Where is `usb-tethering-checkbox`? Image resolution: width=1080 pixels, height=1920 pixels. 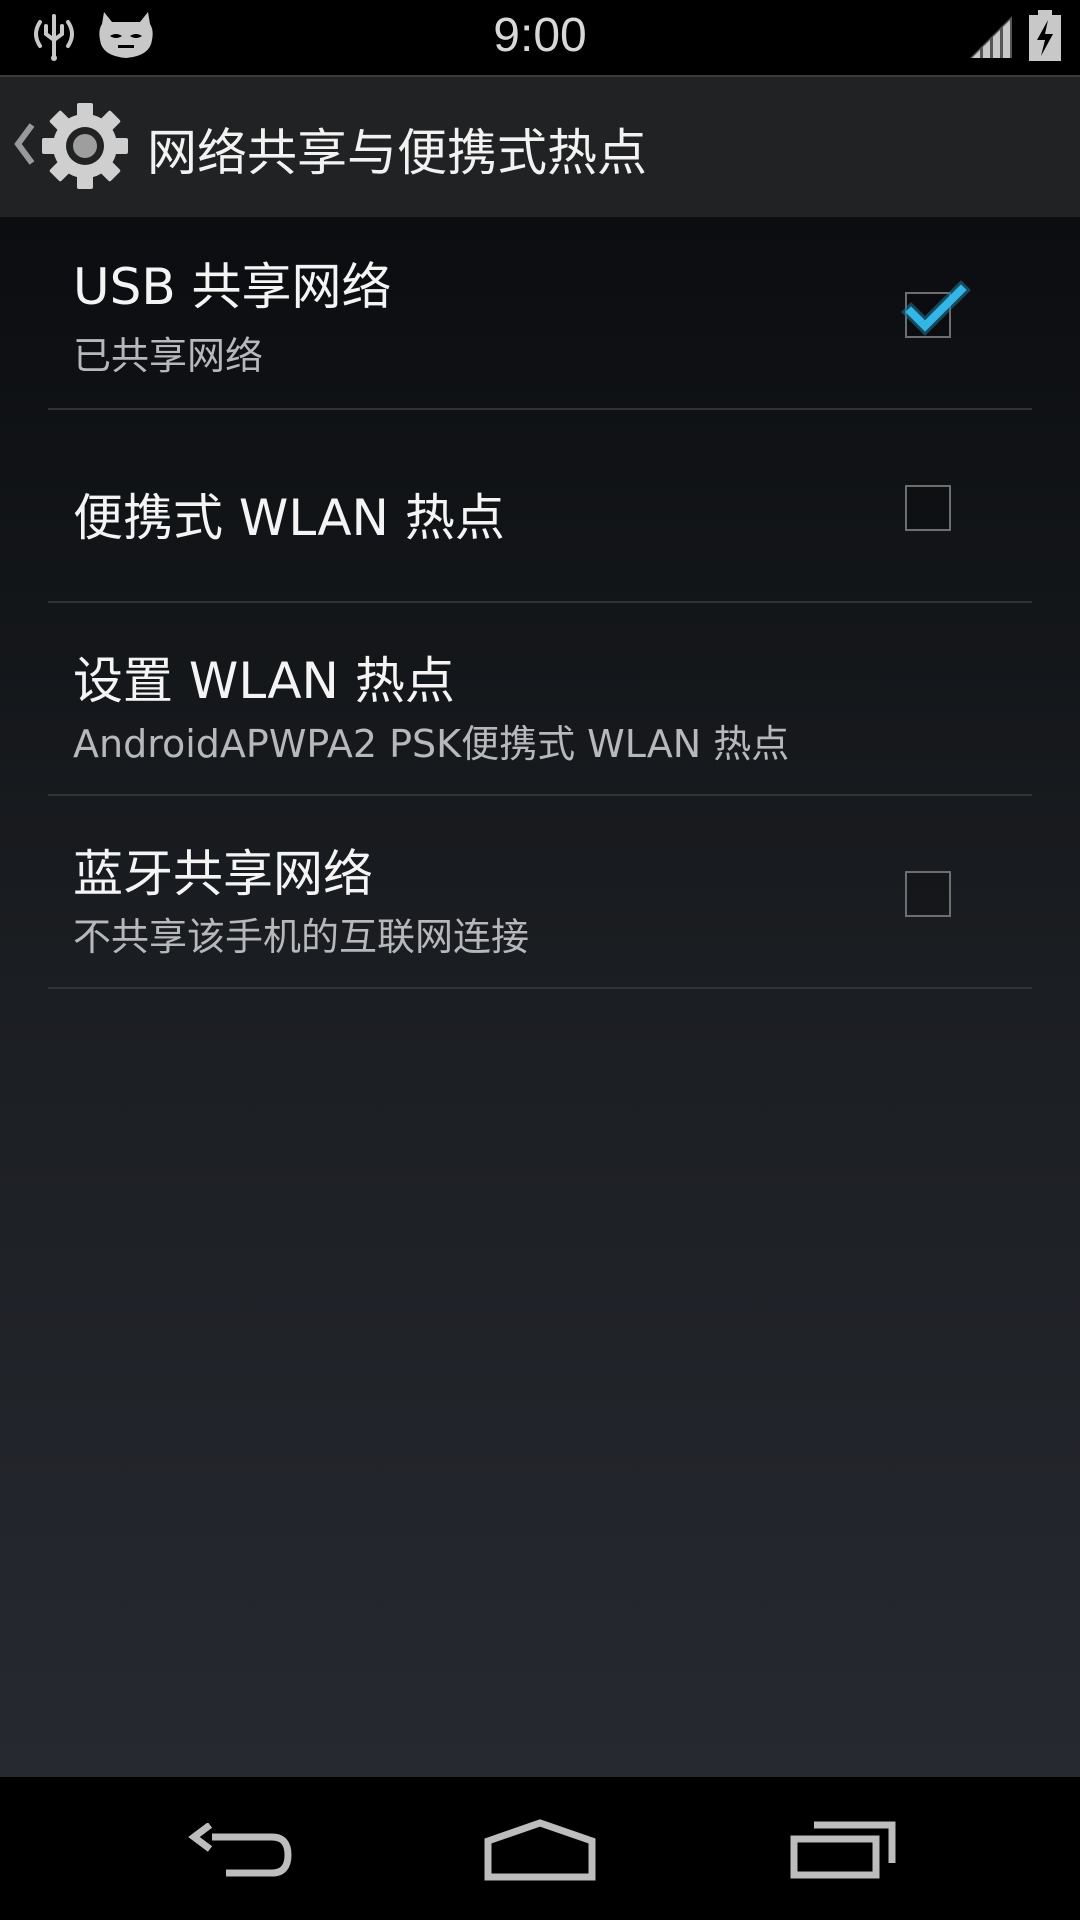
usb-tethering-checkbox is located at coordinates (936, 309).